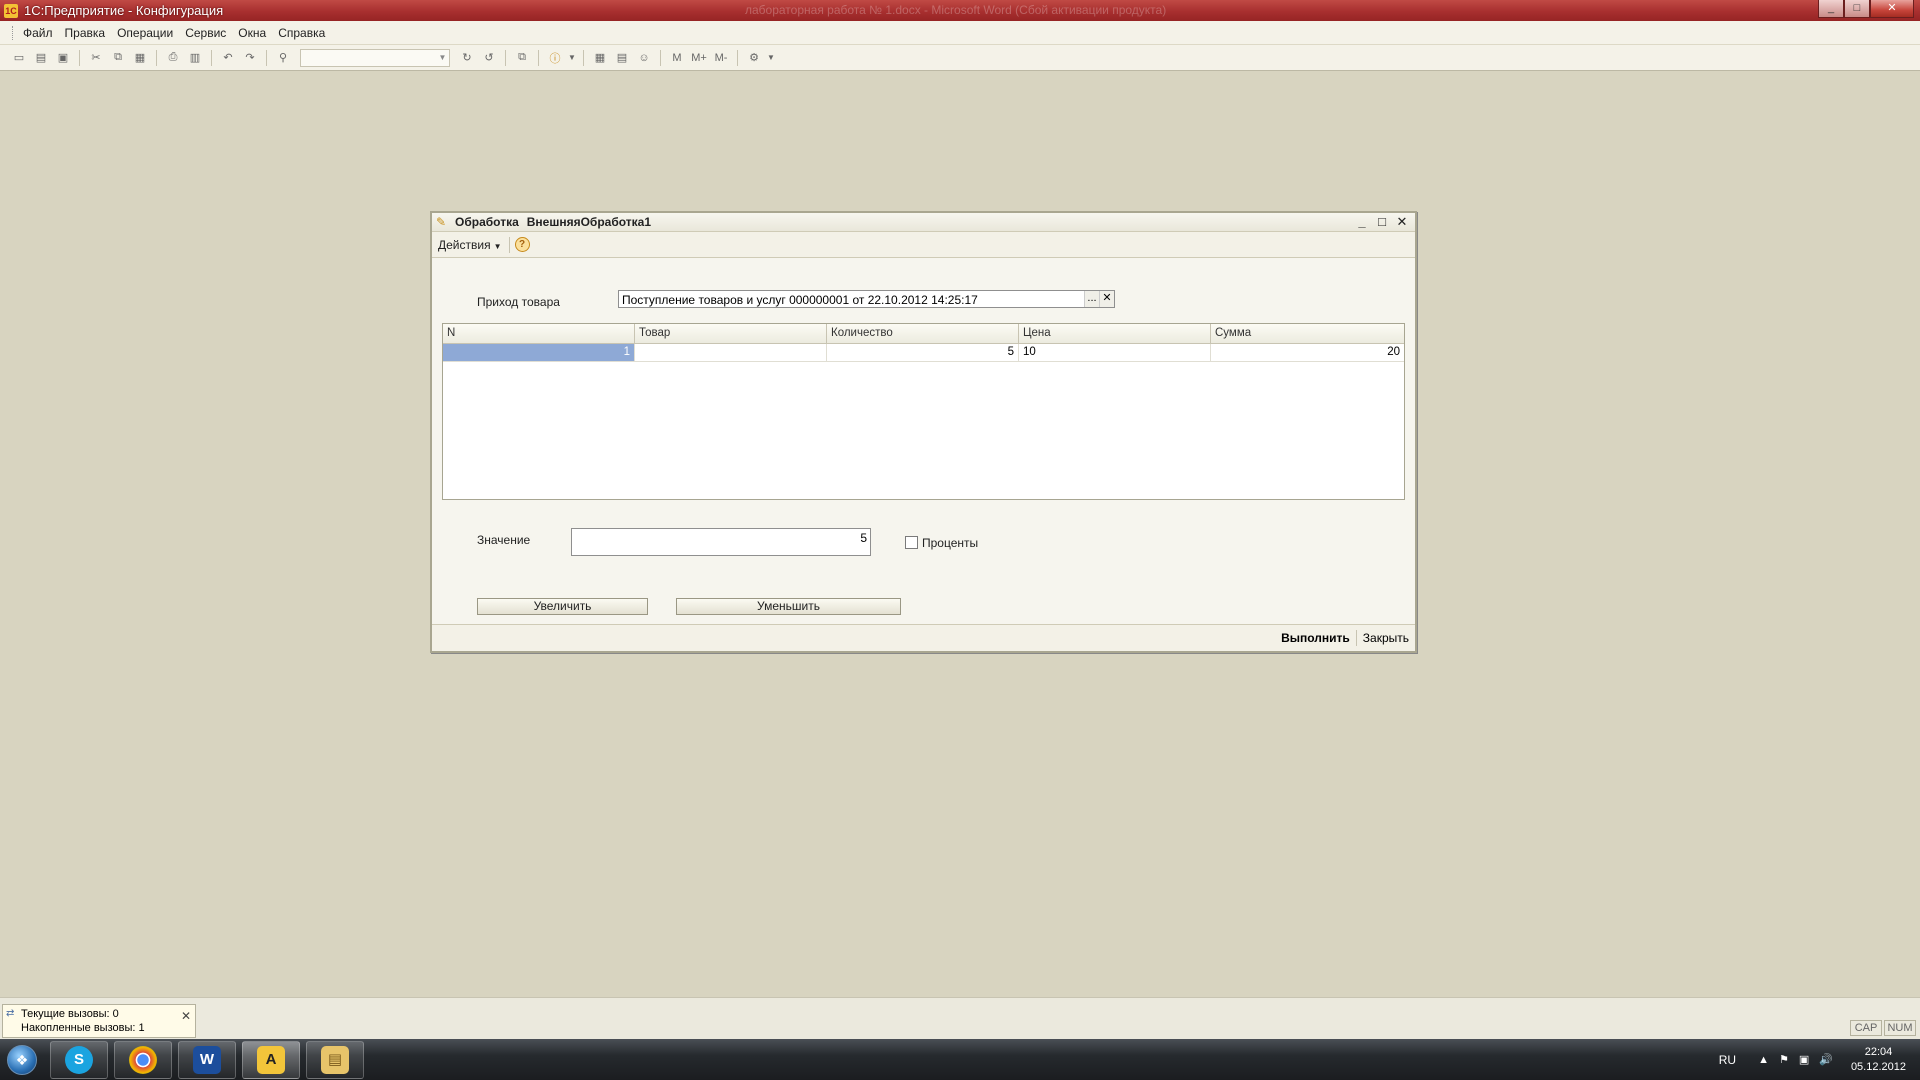  I want to click on search-combo: ▼, so click(375, 57).